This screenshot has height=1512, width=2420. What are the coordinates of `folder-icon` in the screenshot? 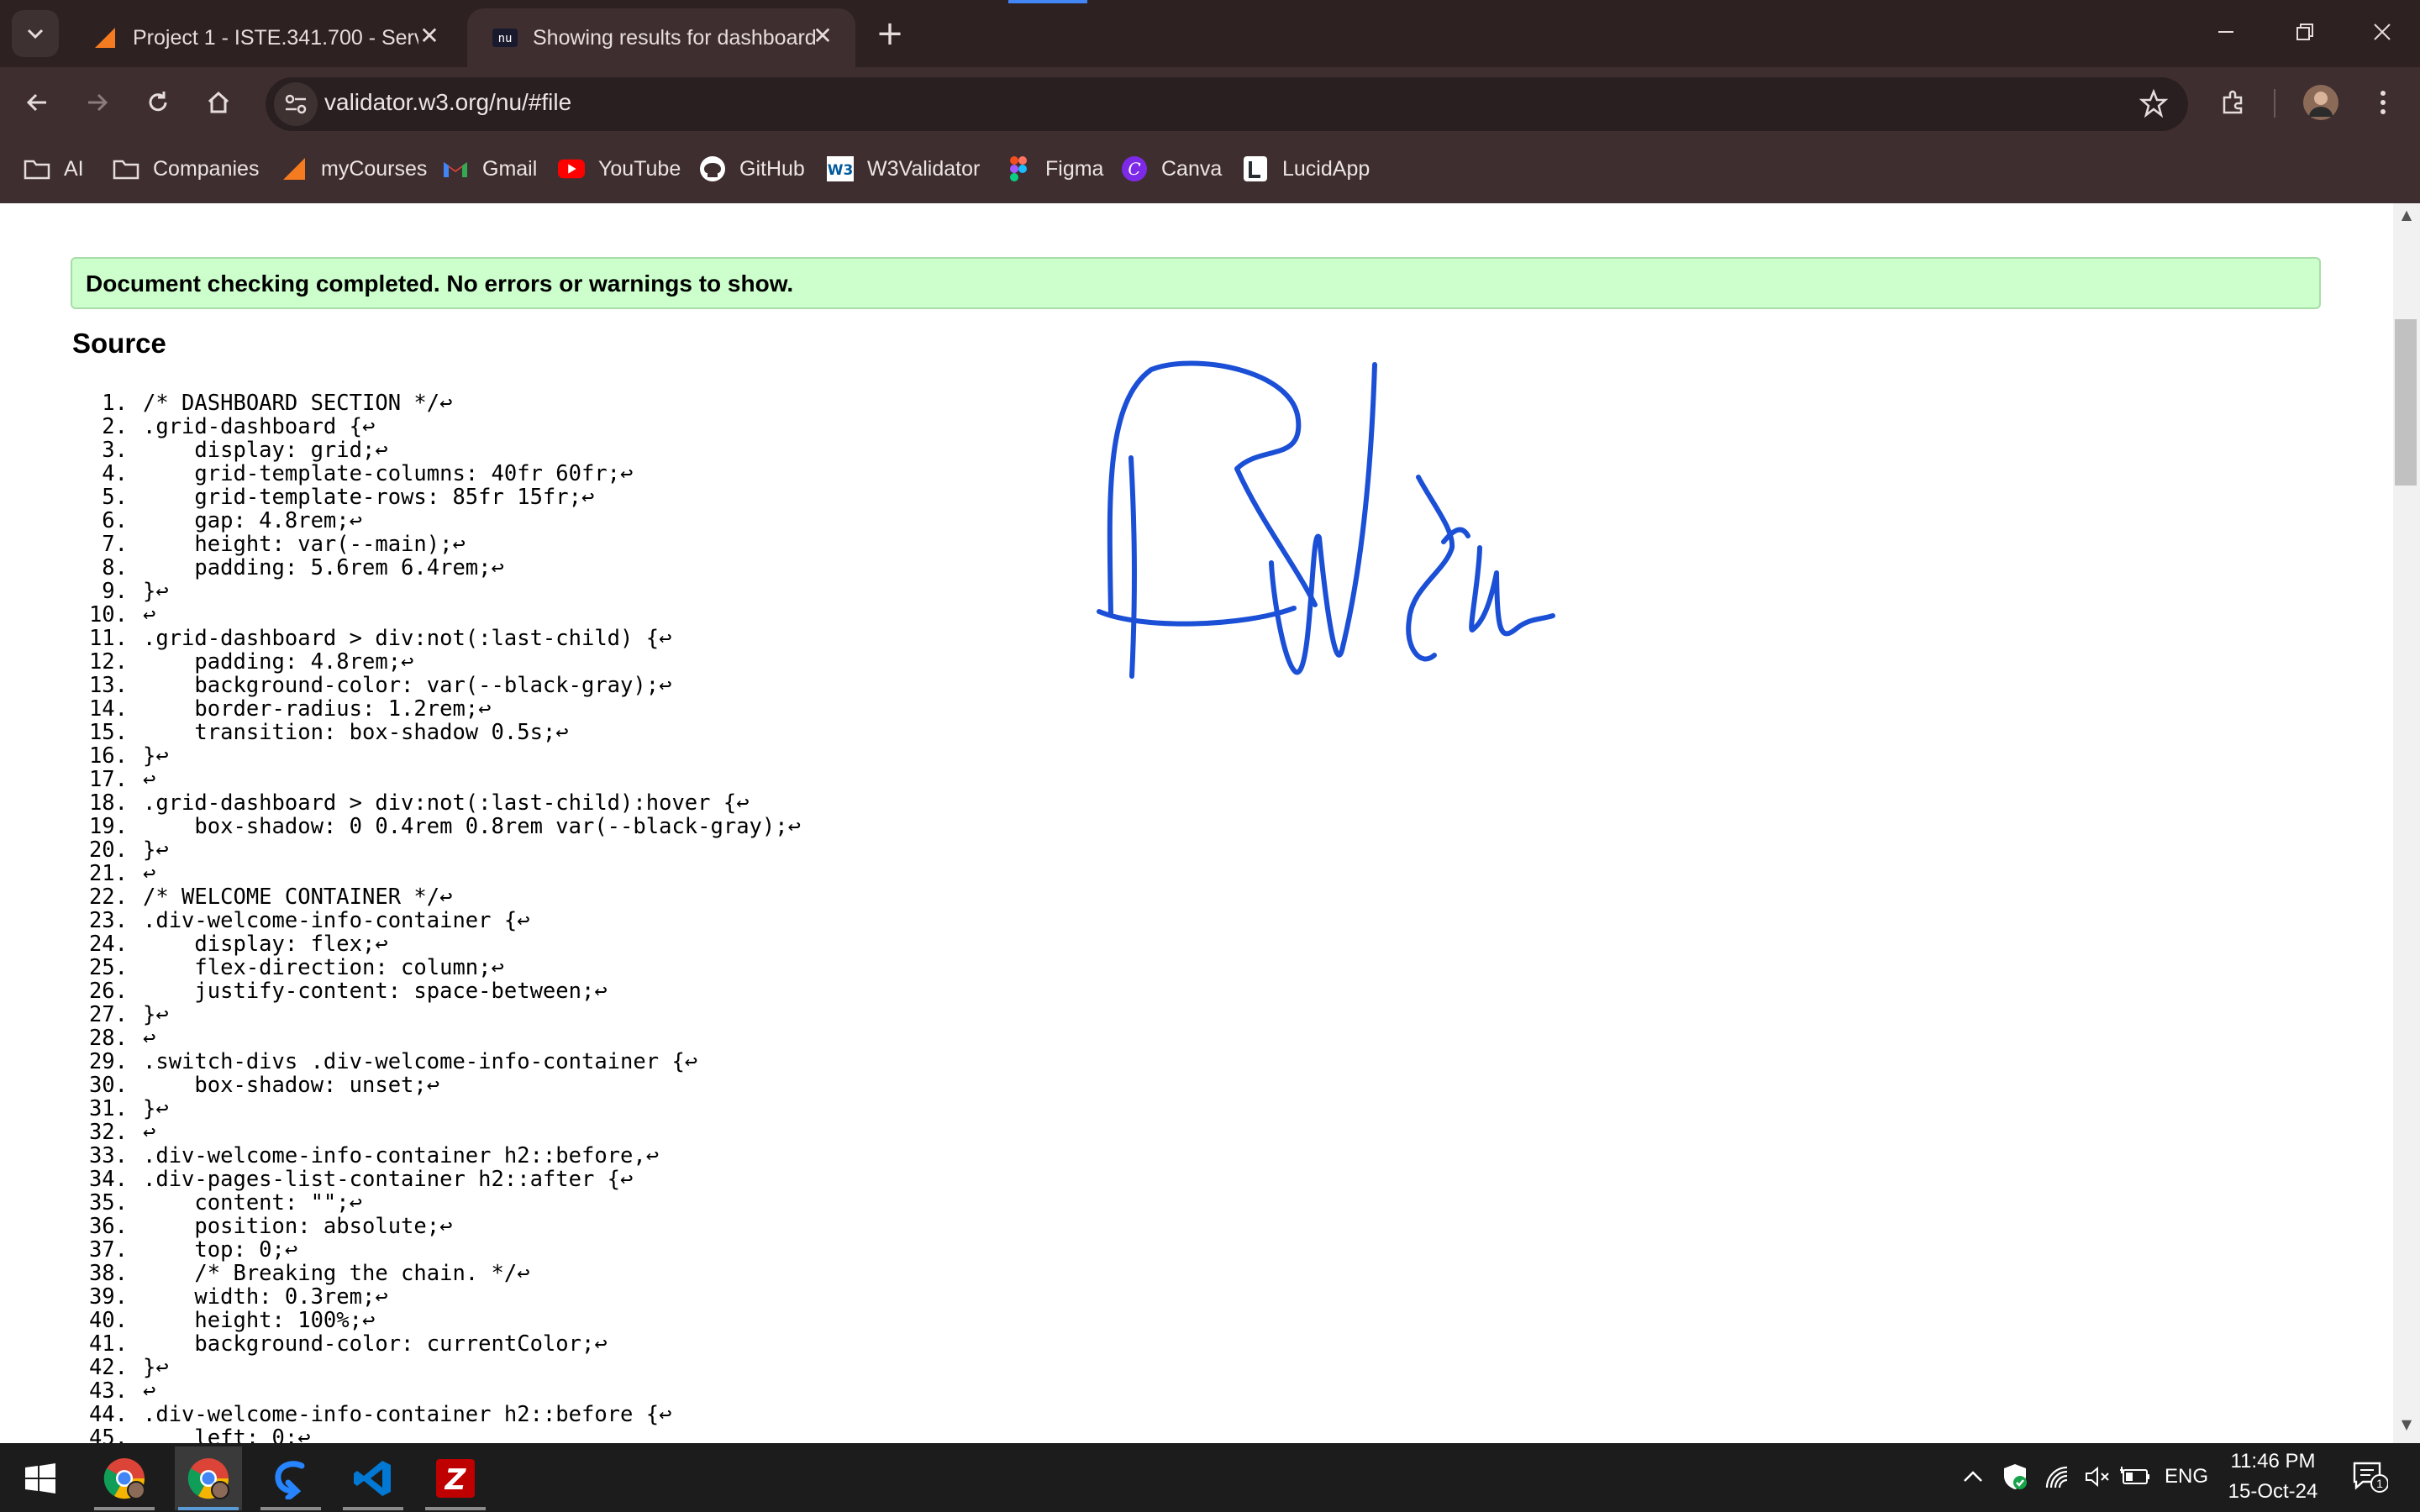 It's located at (37, 168).